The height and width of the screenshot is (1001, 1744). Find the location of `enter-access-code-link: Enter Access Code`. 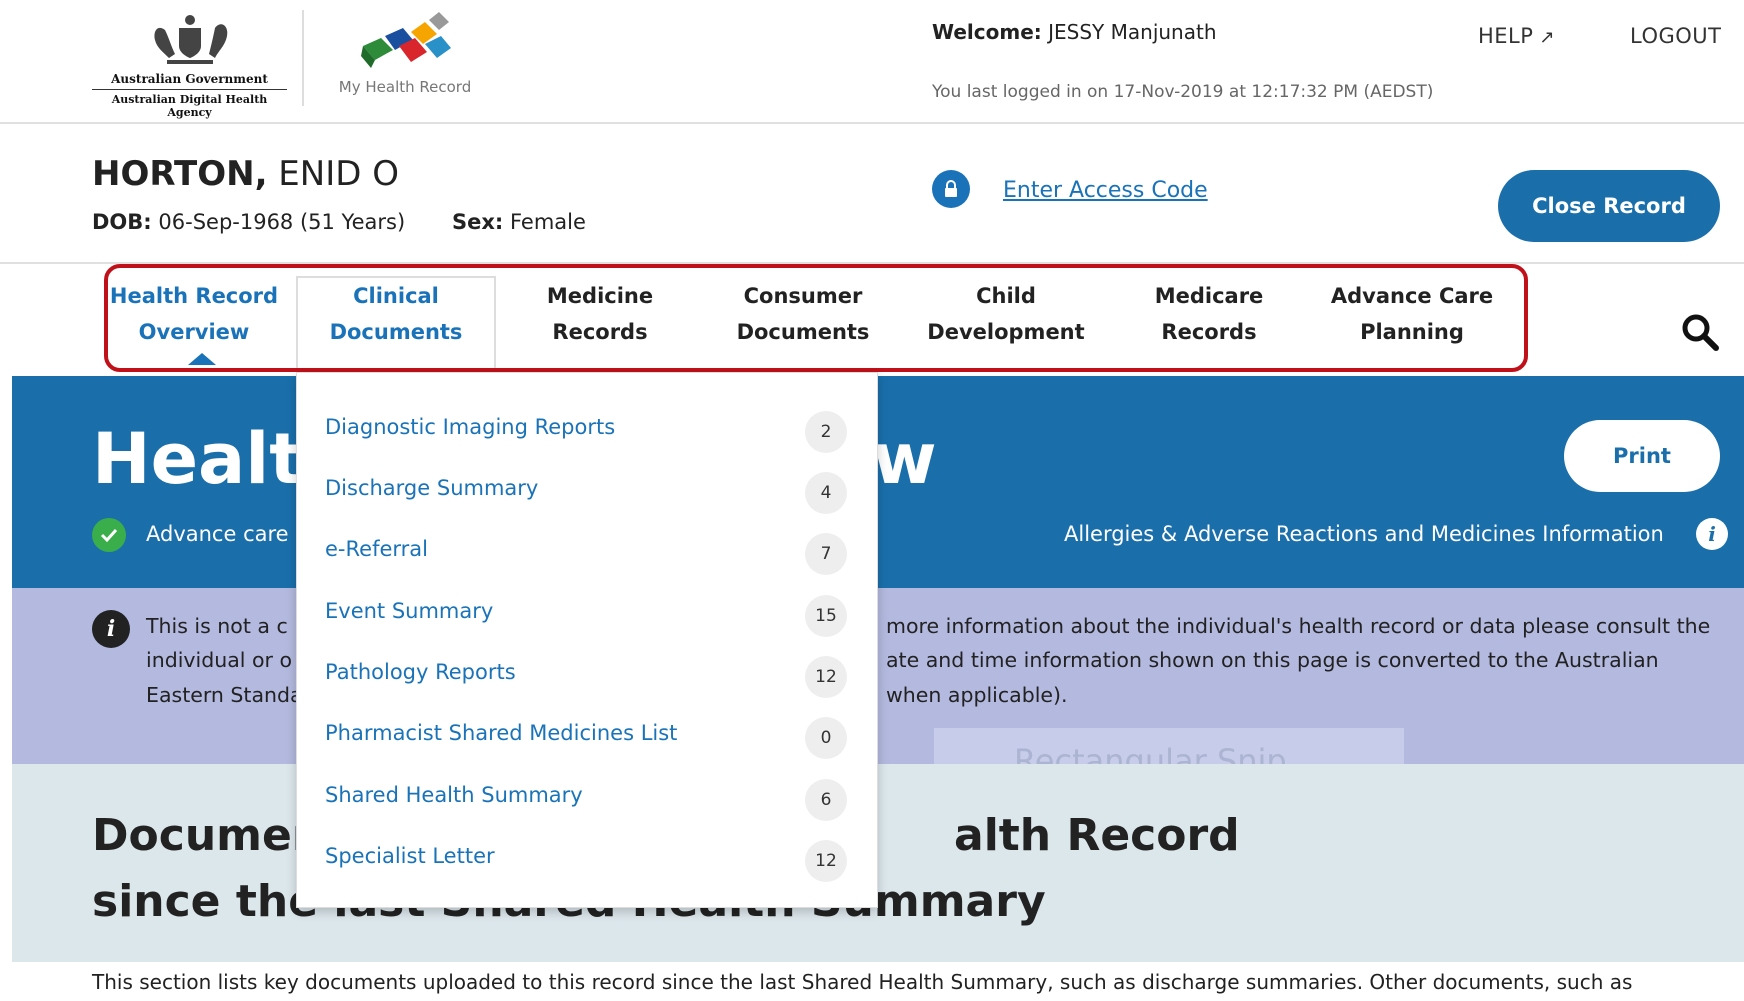

enter-access-code-link: Enter Access Code is located at coordinates (1105, 190).